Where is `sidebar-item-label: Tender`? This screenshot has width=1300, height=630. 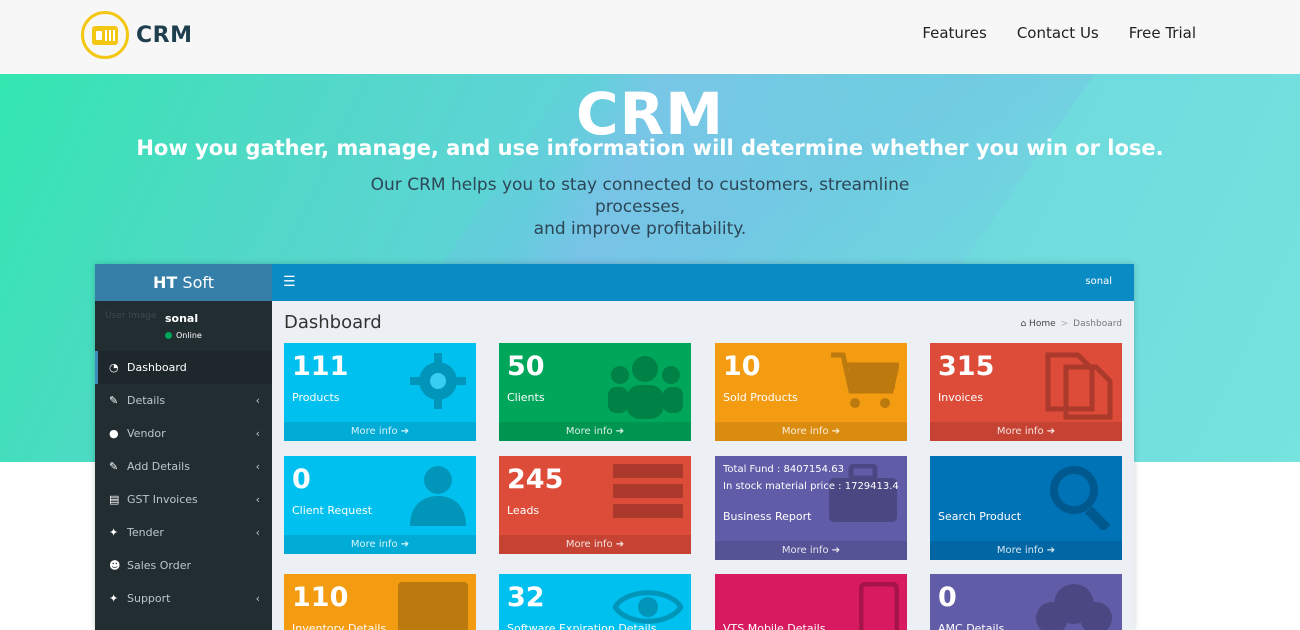 sidebar-item-label: Tender is located at coordinates (145, 532).